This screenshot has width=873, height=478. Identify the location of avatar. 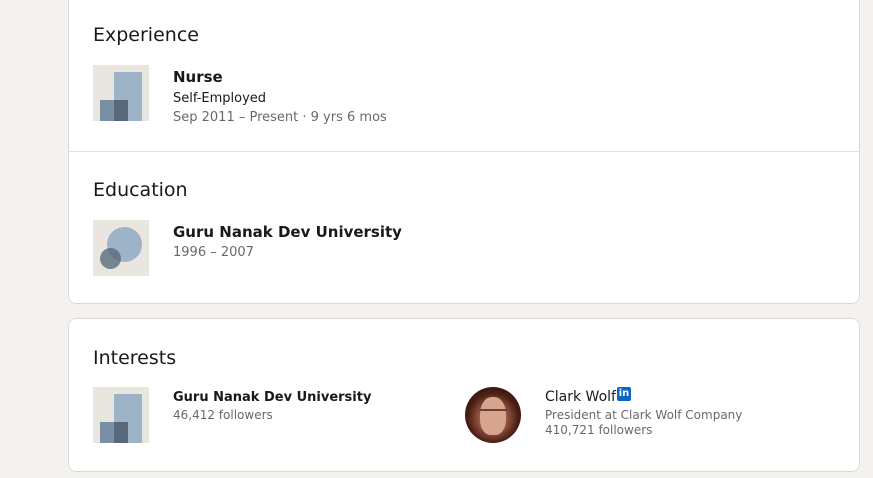
(493, 415).